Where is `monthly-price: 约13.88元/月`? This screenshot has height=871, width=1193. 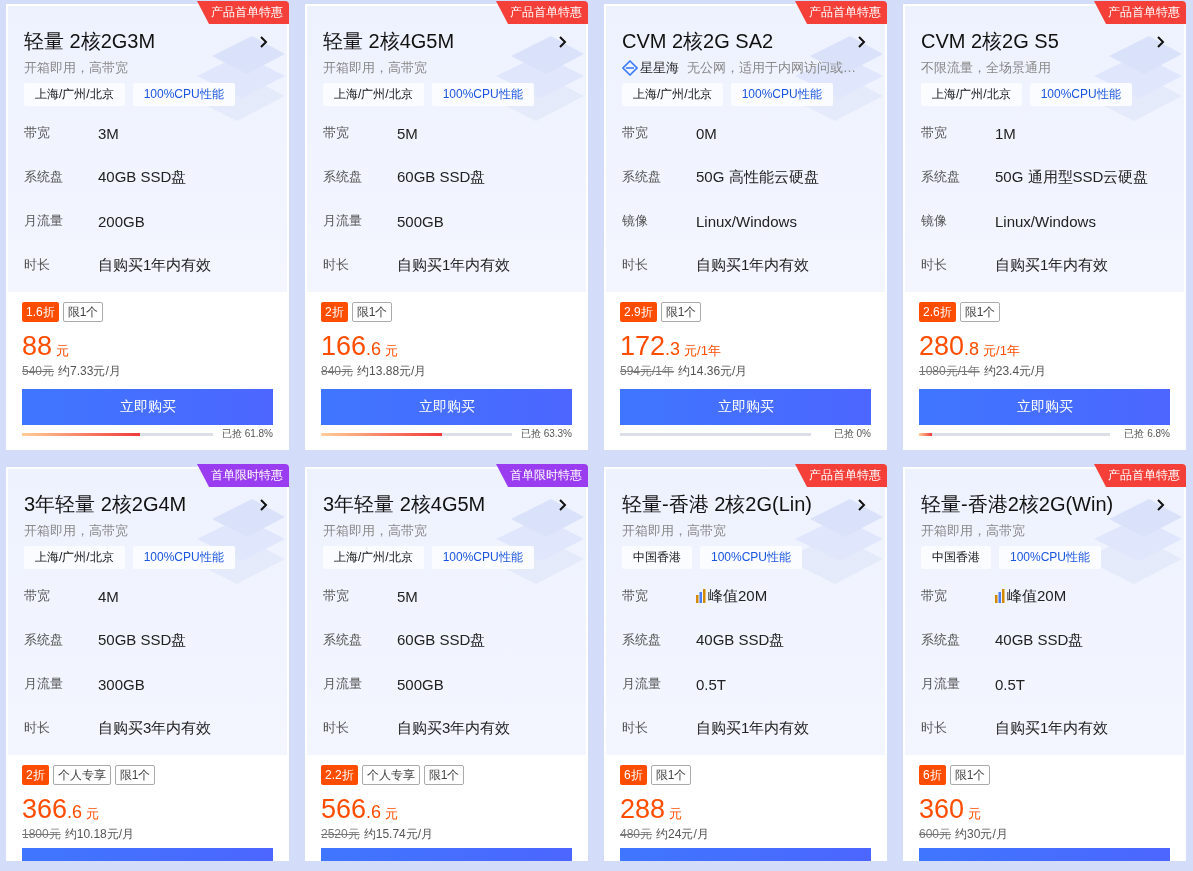
monthly-price: 约13.88元/月 is located at coordinates (392, 371).